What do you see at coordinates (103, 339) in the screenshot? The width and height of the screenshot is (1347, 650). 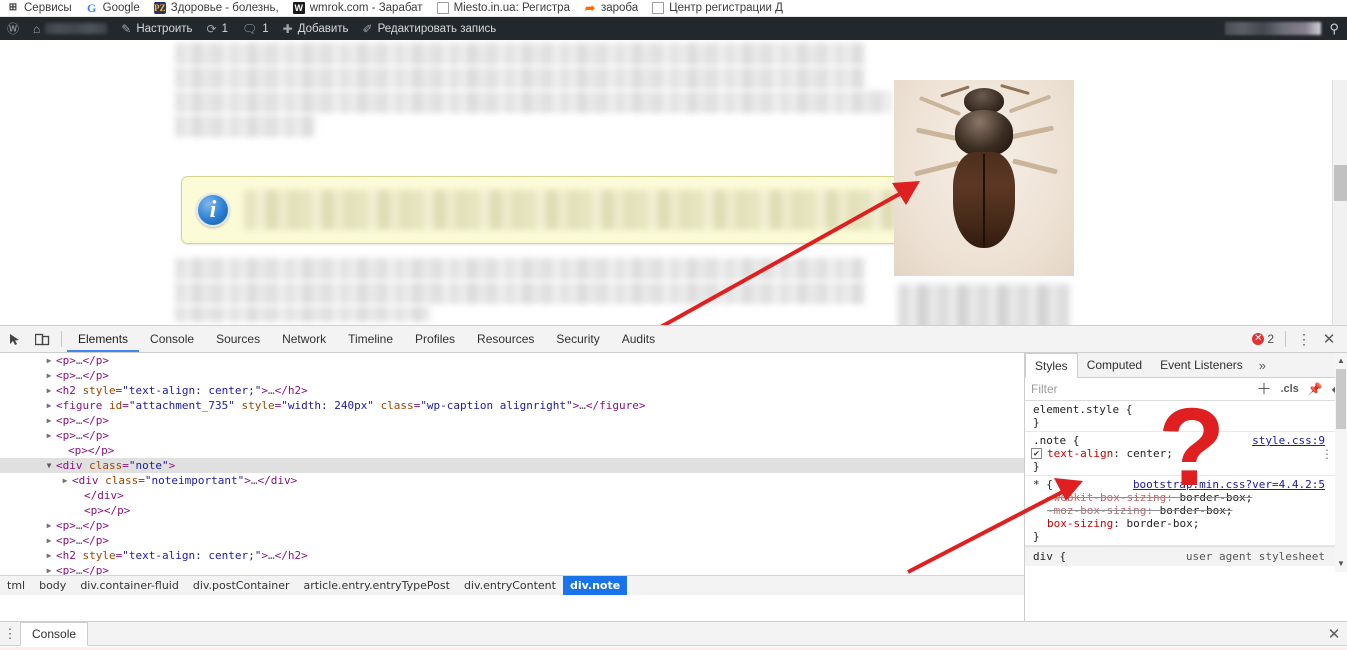 I see `tab-elements: Elements` at bounding box center [103, 339].